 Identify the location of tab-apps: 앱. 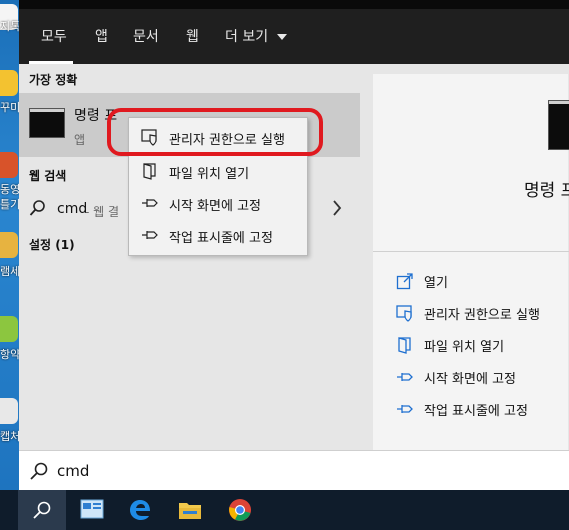
(101, 36).